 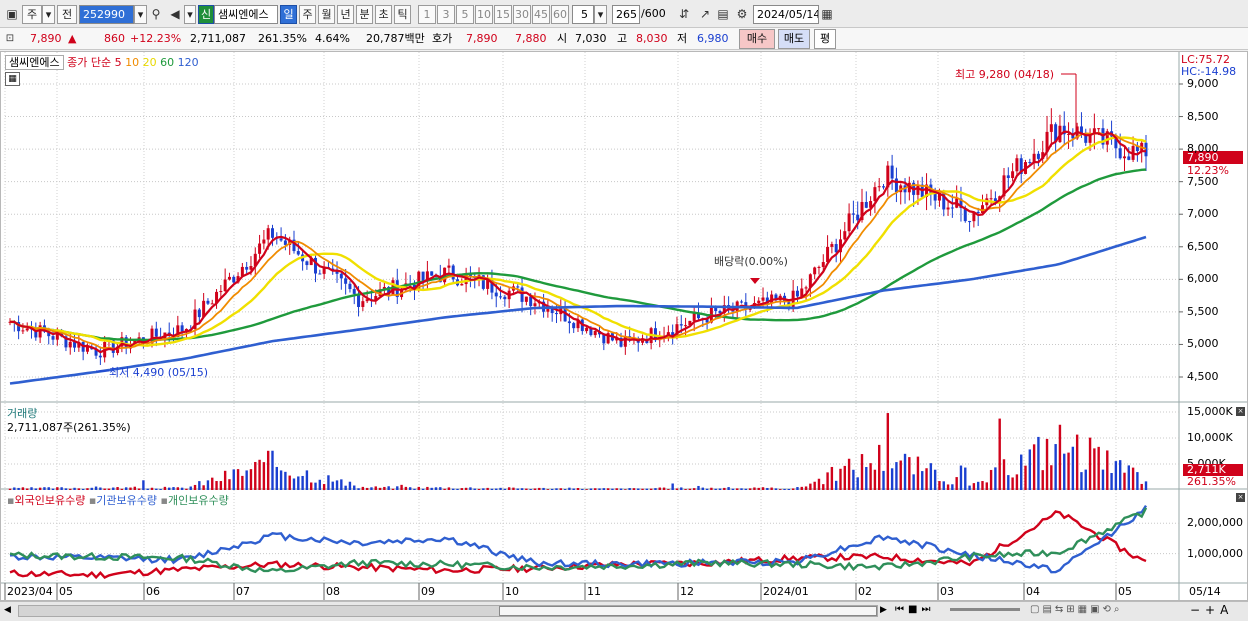 I want to click on compare-icon: ⇵, so click(x=684, y=14).